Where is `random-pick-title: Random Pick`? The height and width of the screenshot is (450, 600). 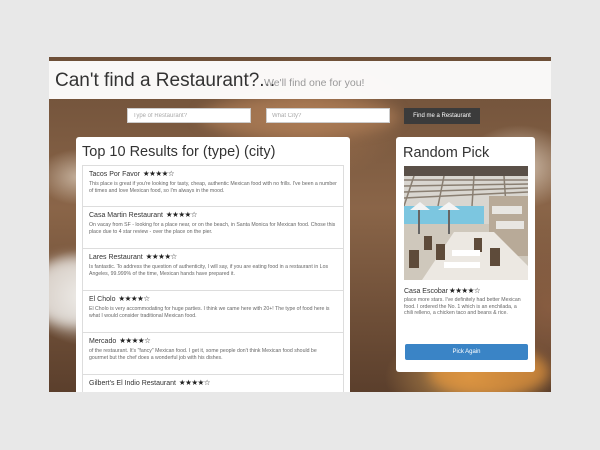
random-pick-title: Random Pick is located at coordinates (446, 153).